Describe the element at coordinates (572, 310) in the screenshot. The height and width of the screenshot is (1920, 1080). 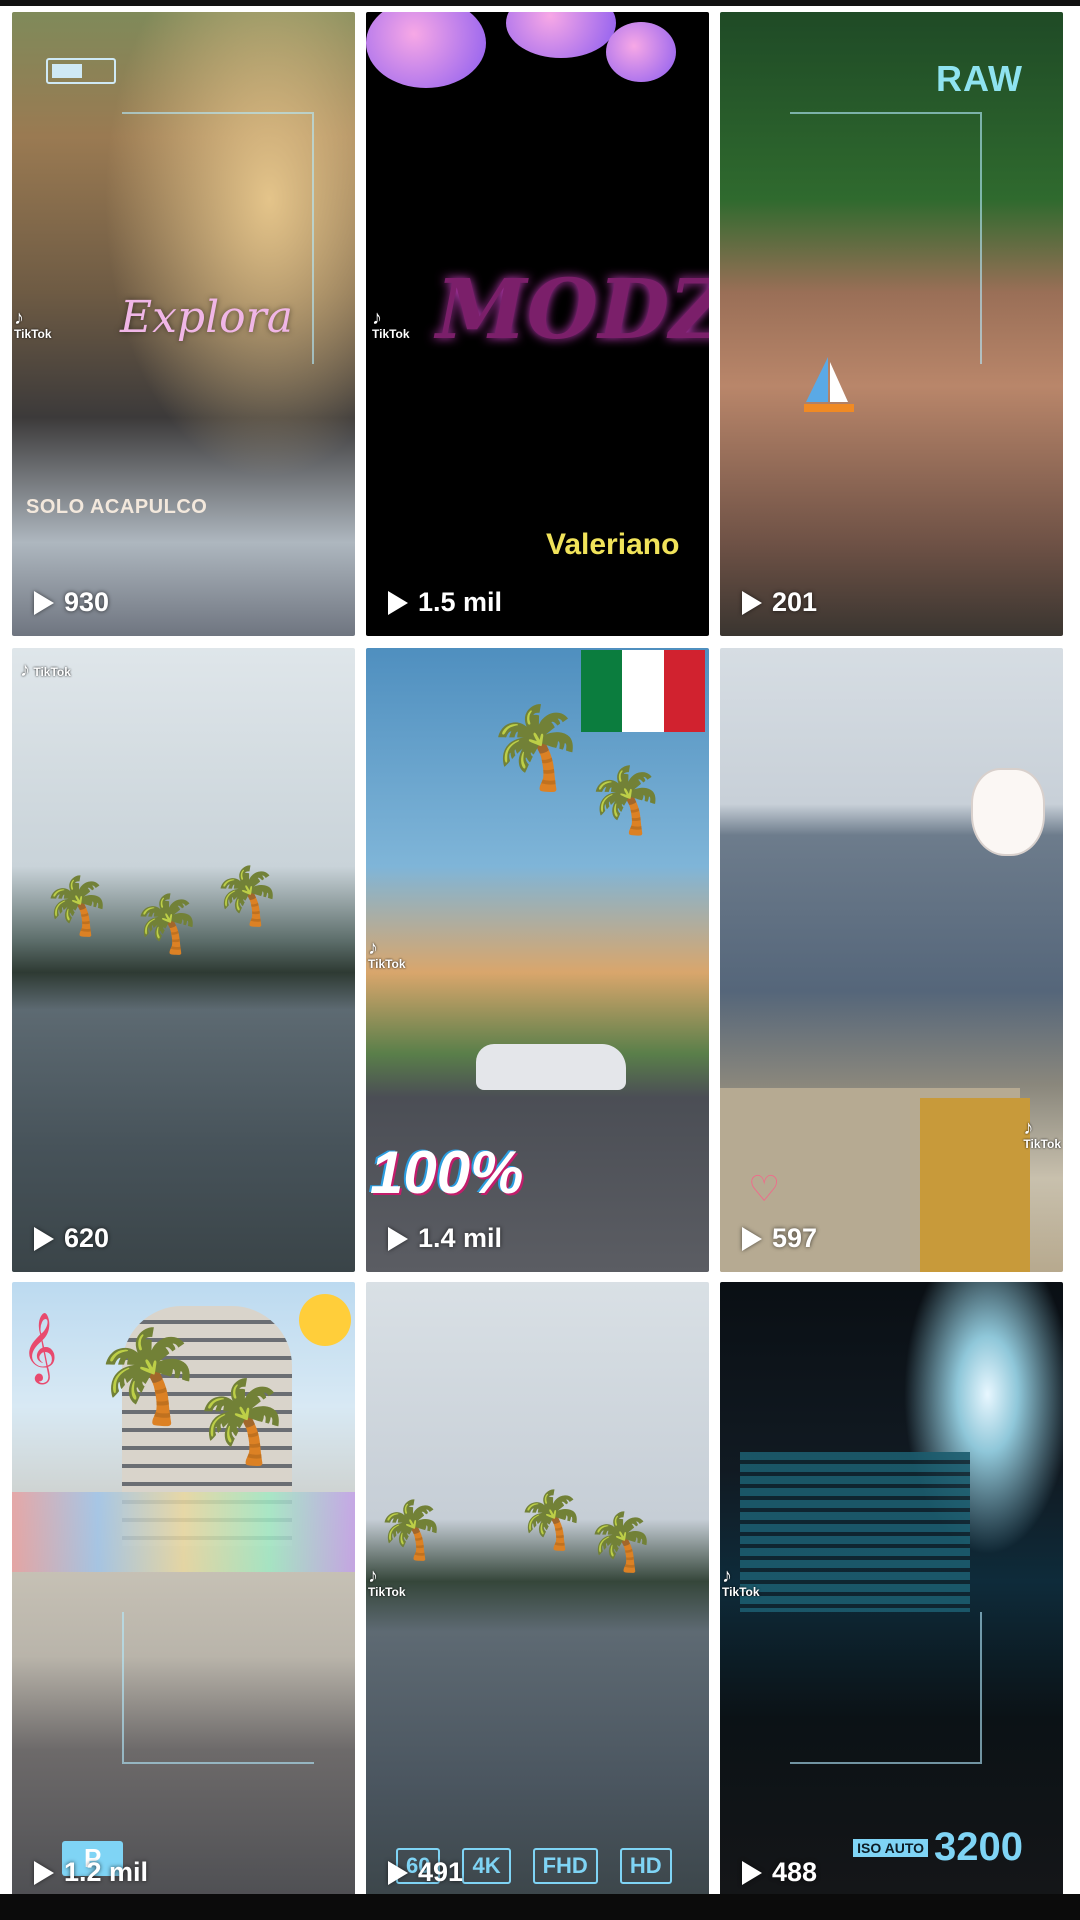
I see `overlay-title: MODZ` at that location.